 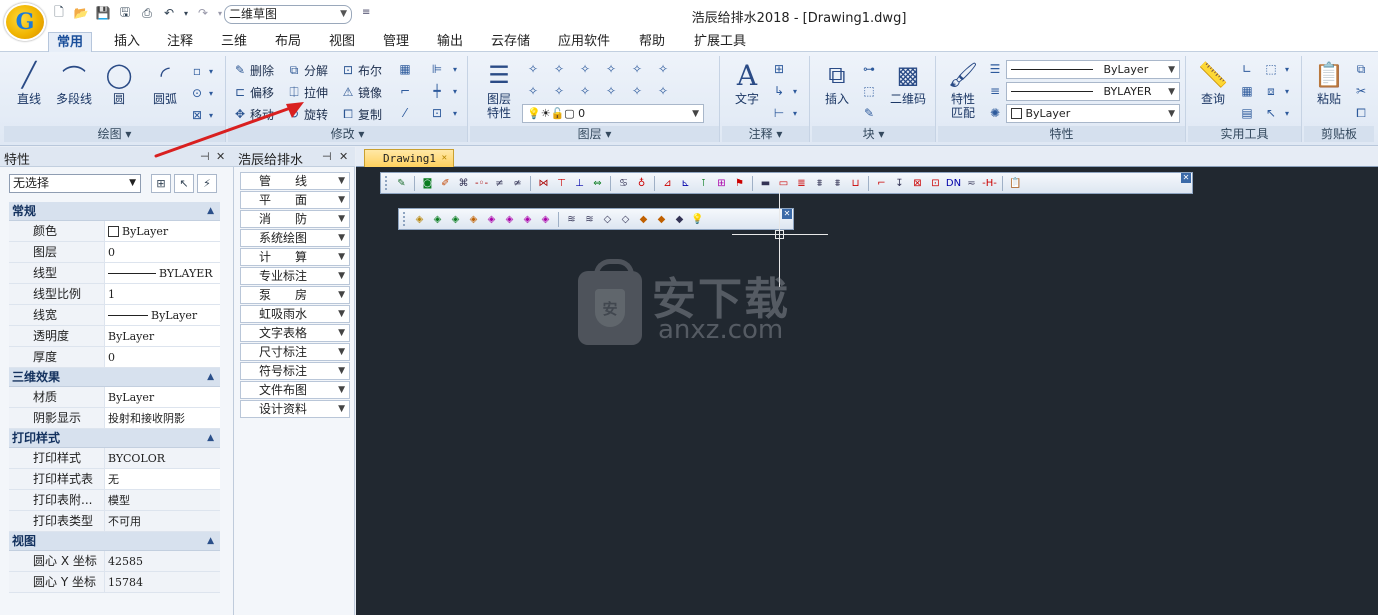 What do you see at coordinates (935, 183) in the screenshot?
I see `tool-dh-icon: ⊡` at bounding box center [935, 183].